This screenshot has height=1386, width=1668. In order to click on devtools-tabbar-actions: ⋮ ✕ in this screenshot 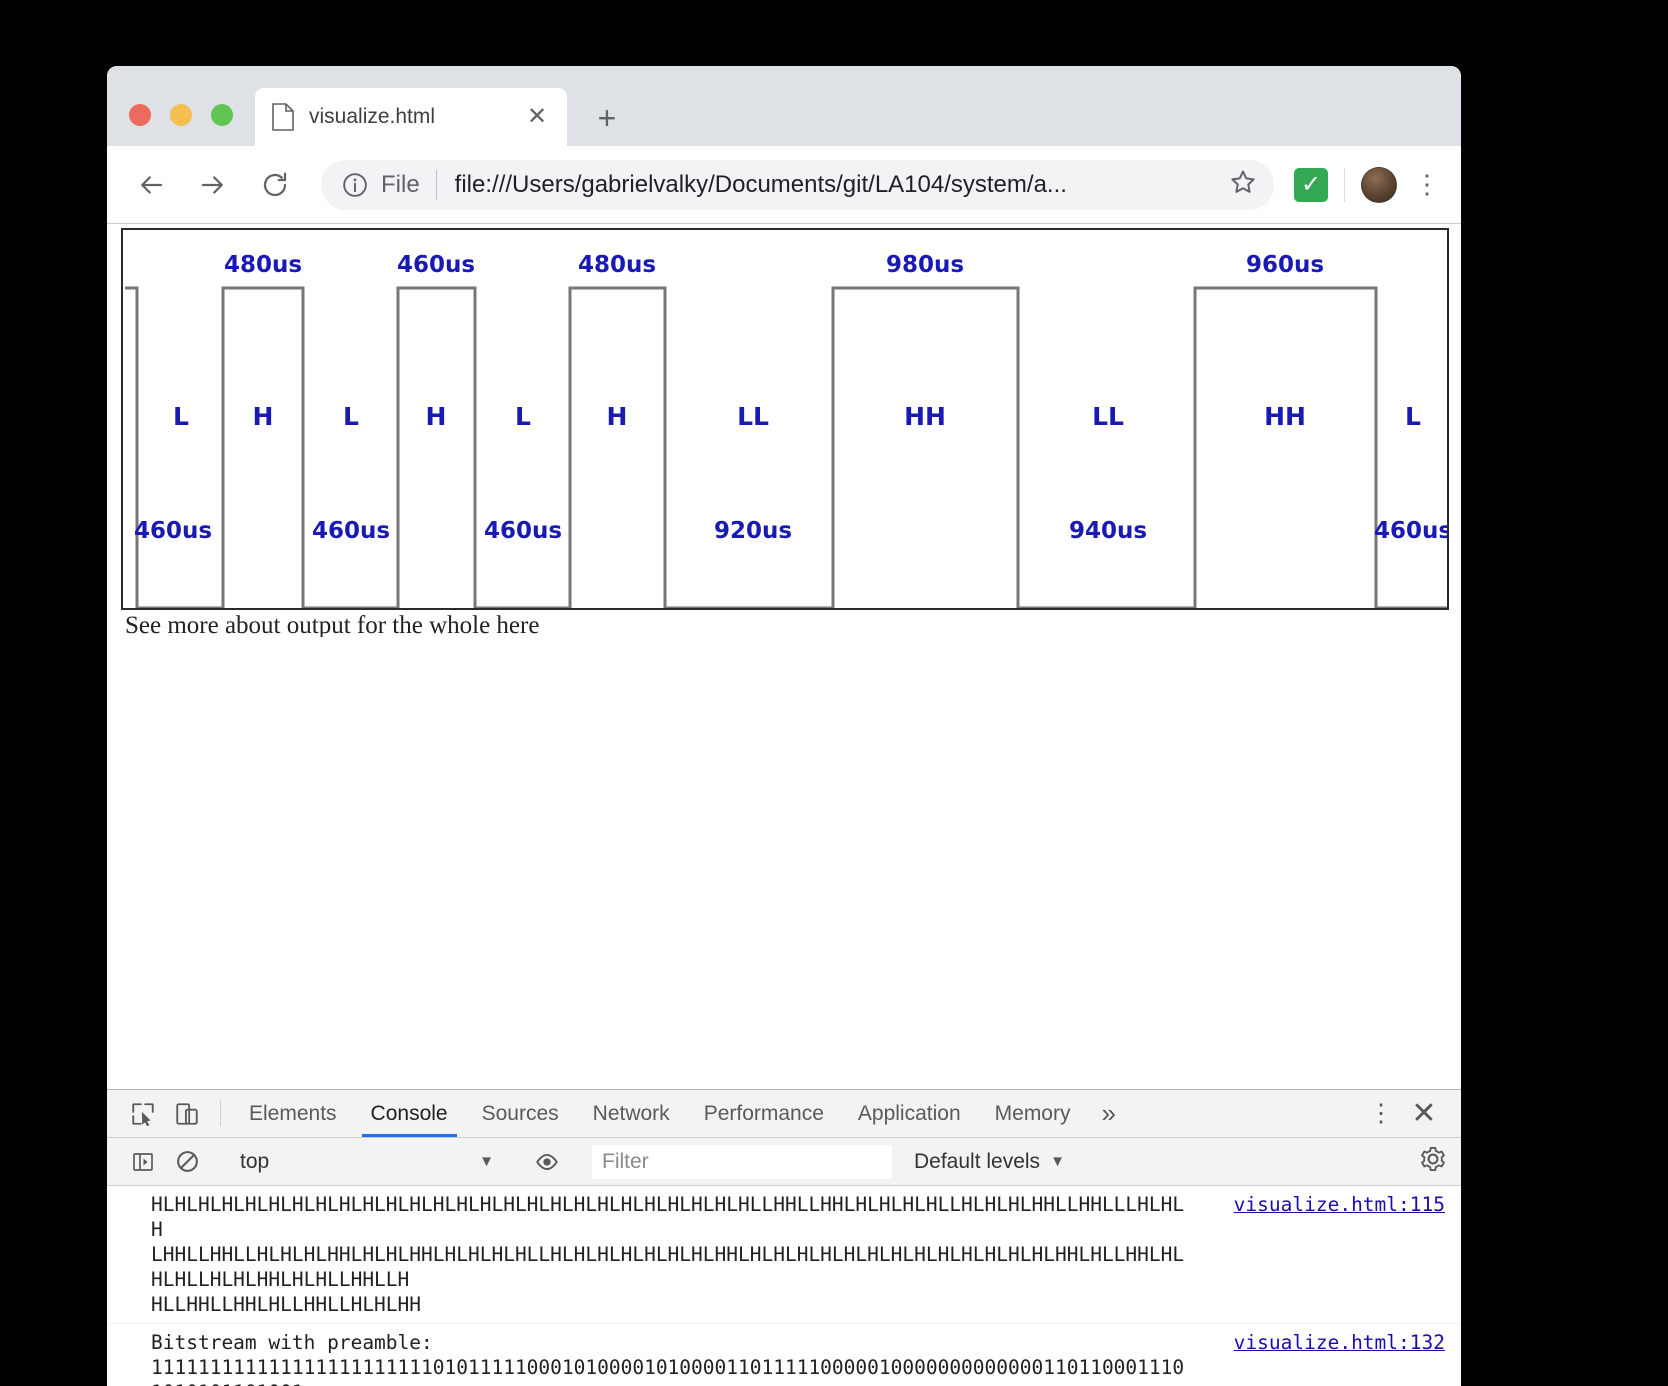, I will do `click(1399, 1113)`.